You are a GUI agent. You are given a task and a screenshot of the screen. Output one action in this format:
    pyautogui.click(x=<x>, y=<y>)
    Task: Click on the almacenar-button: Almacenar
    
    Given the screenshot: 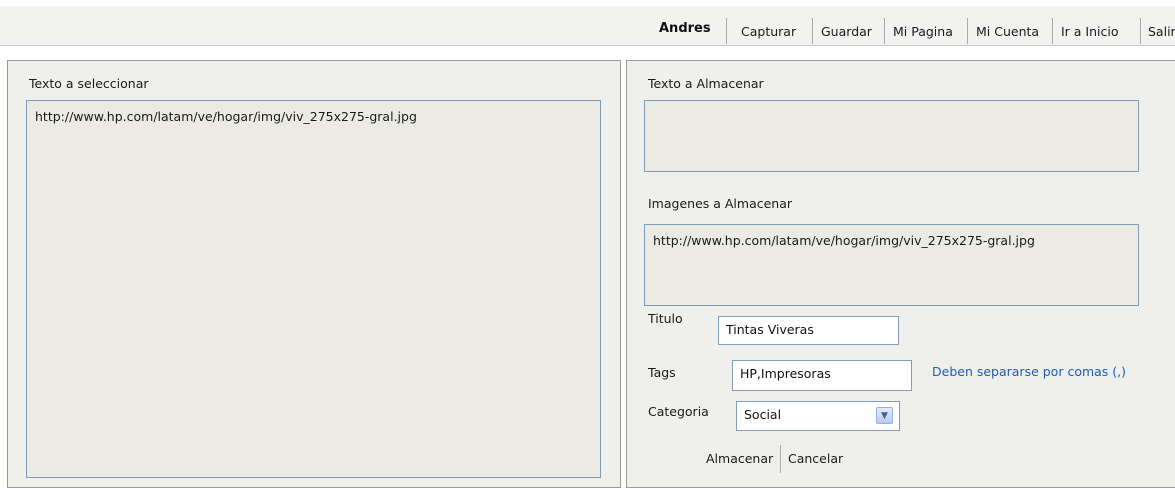 What is the action you would take?
    pyautogui.click(x=739, y=458)
    